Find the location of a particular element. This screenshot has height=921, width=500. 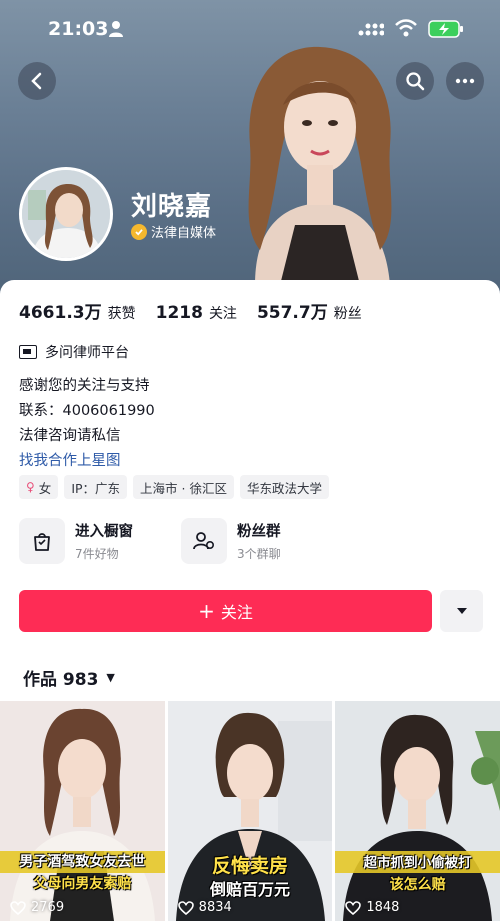

battery-icon is located at coordinates (445, 29).